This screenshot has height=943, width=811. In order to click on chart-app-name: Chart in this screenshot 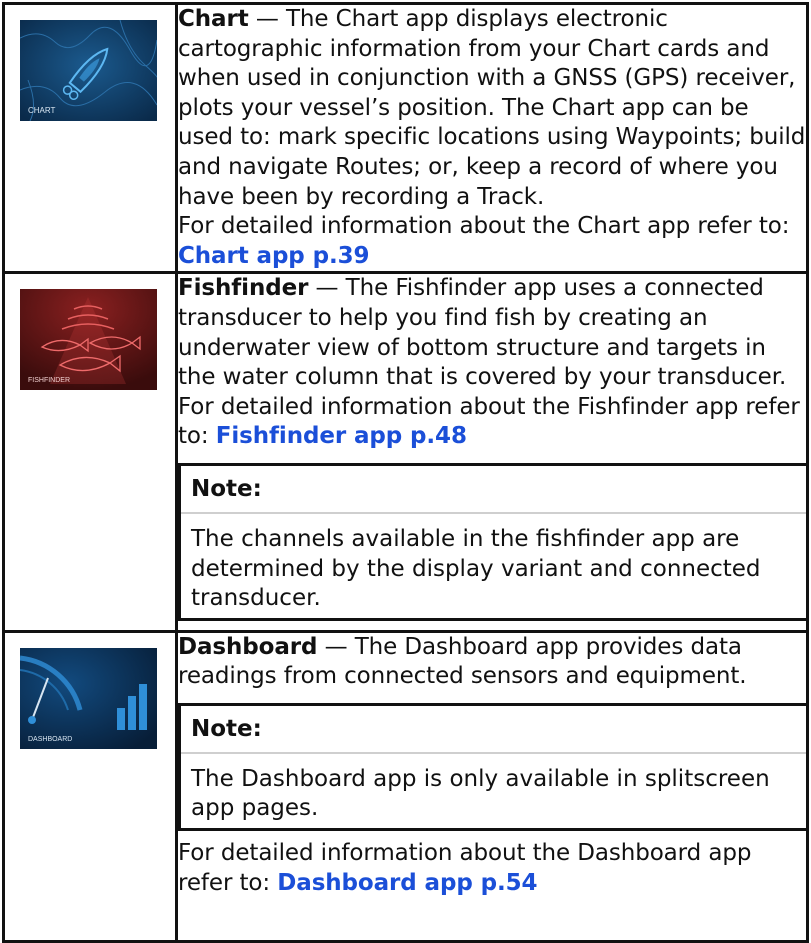, I will do `click(213, 19)`.